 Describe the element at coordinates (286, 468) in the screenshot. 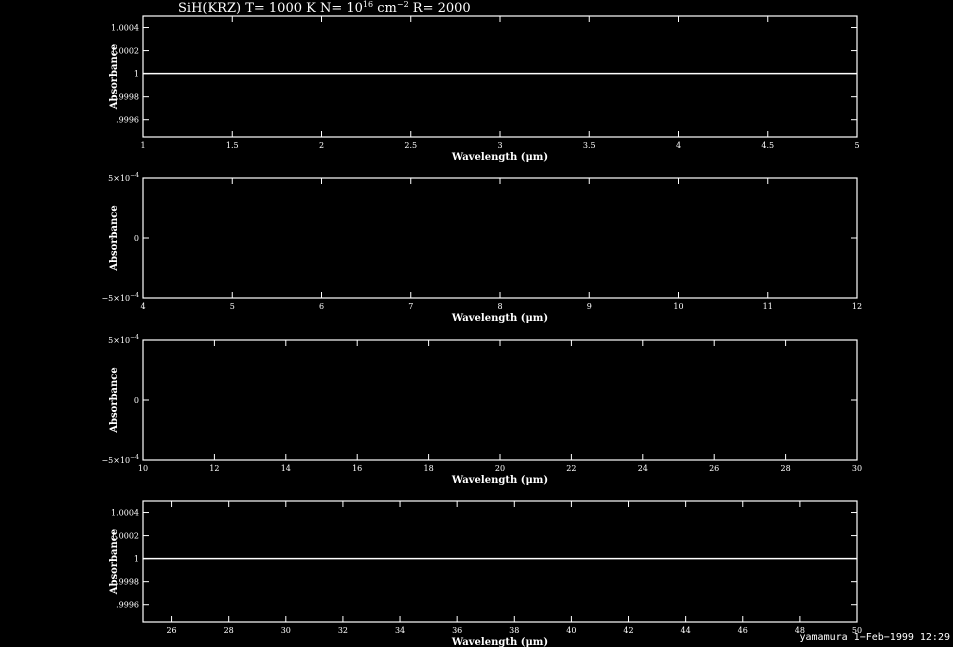

I see `x-tick-label: 14` at that location.